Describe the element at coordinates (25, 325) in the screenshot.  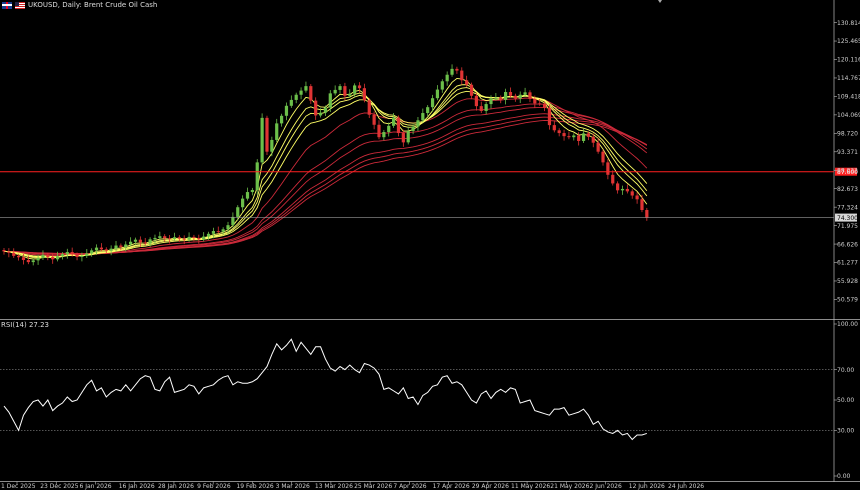
I see `rsi-label: RSI(14) 27.23` at that location.